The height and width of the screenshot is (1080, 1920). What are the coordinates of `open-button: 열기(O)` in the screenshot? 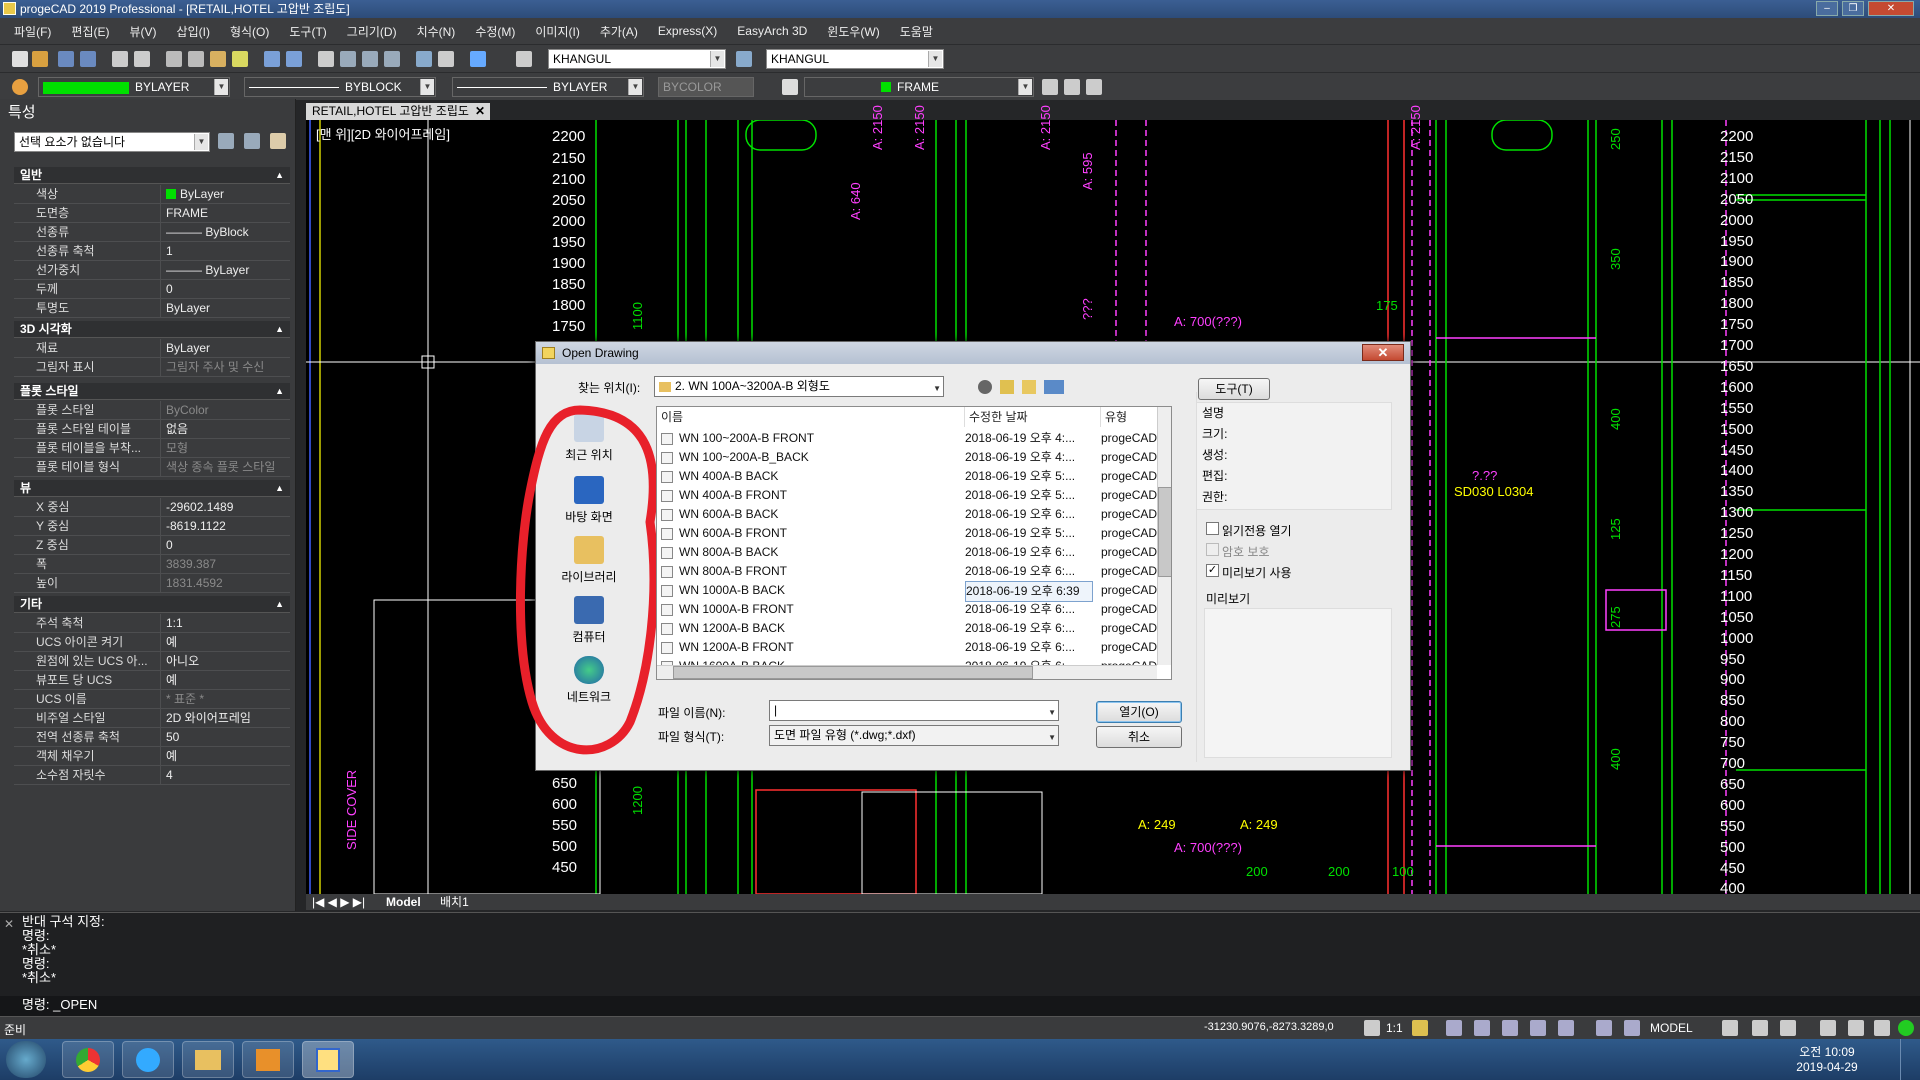 It's located at (1139, 712).